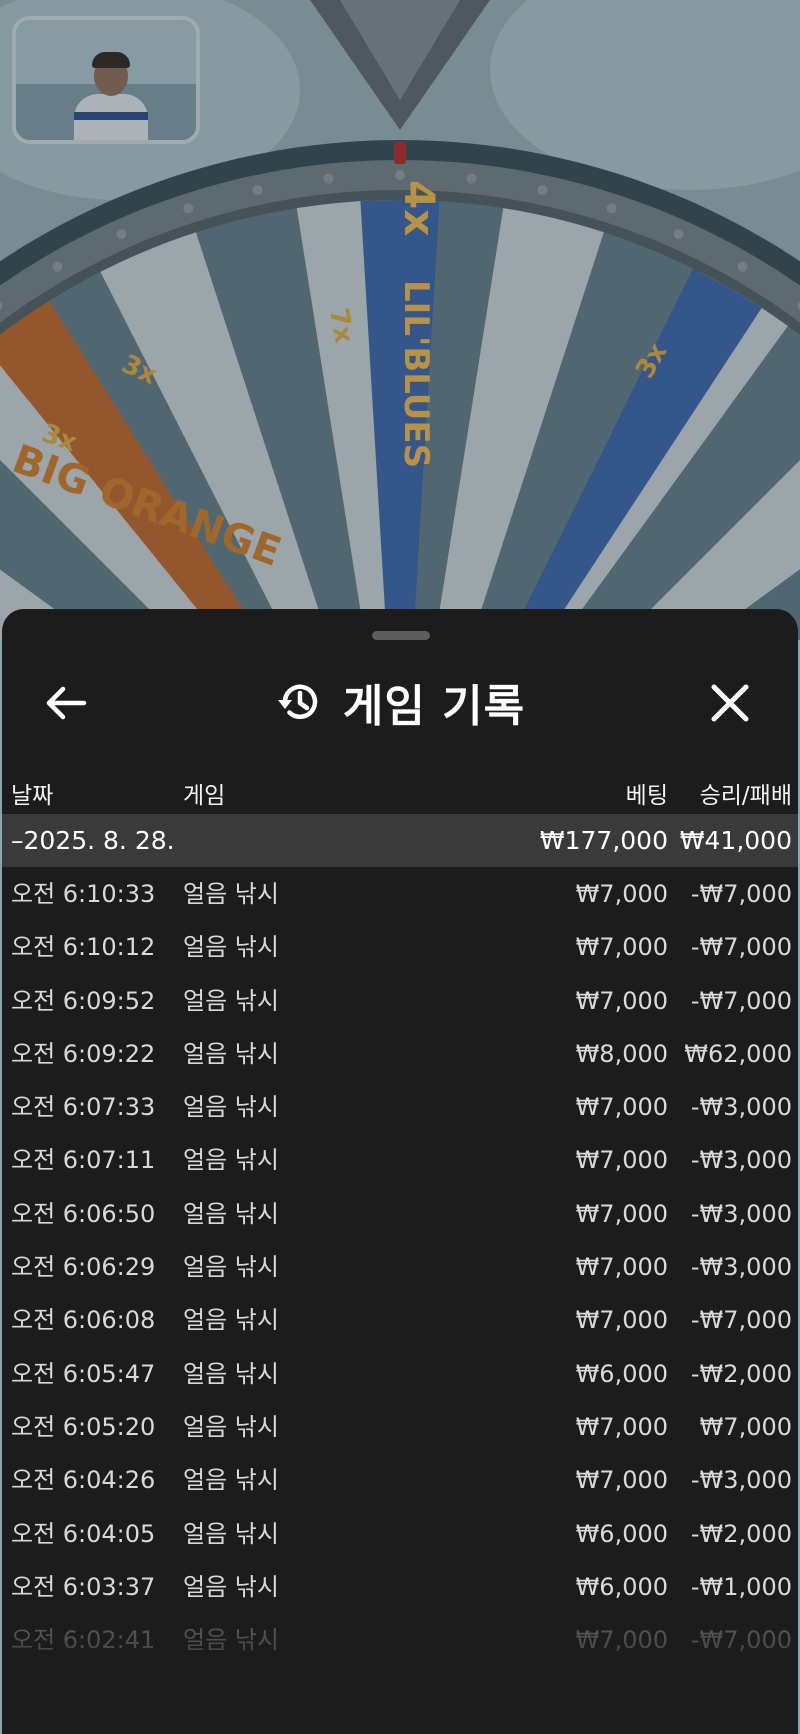 This screenshot has height=1734, width=800. I want to click on row-time: 오전 6:02:41, so click(83, 1640).